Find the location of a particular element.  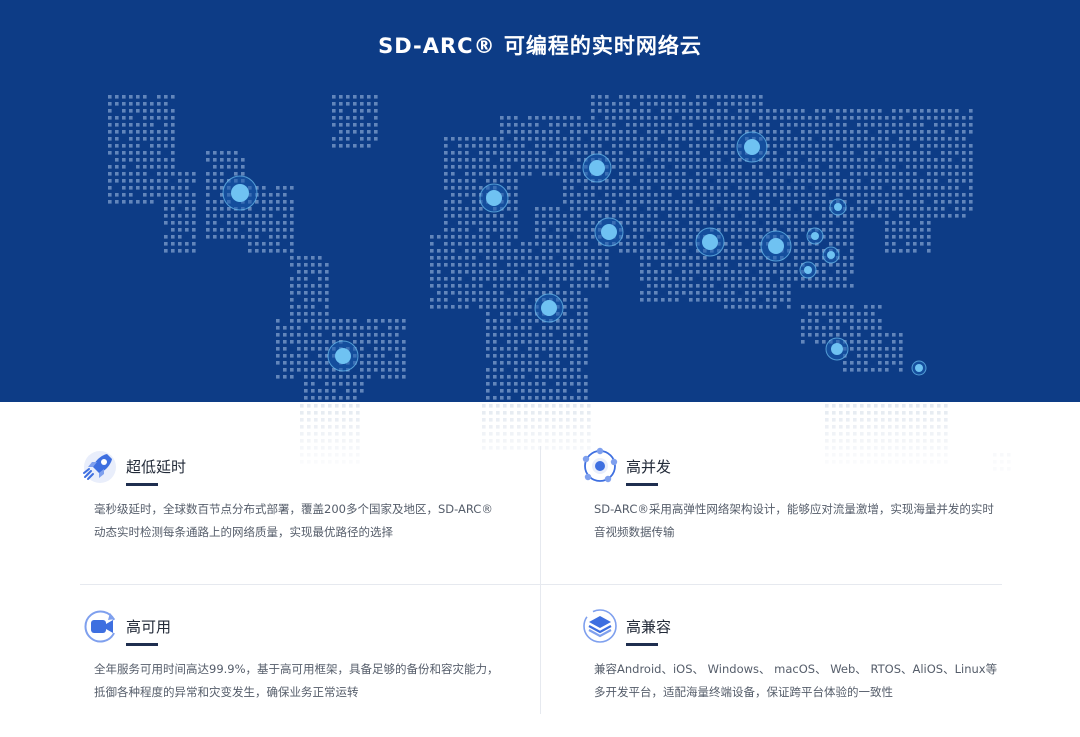

grid-divider-vertical is located at coordinates (540, 580).